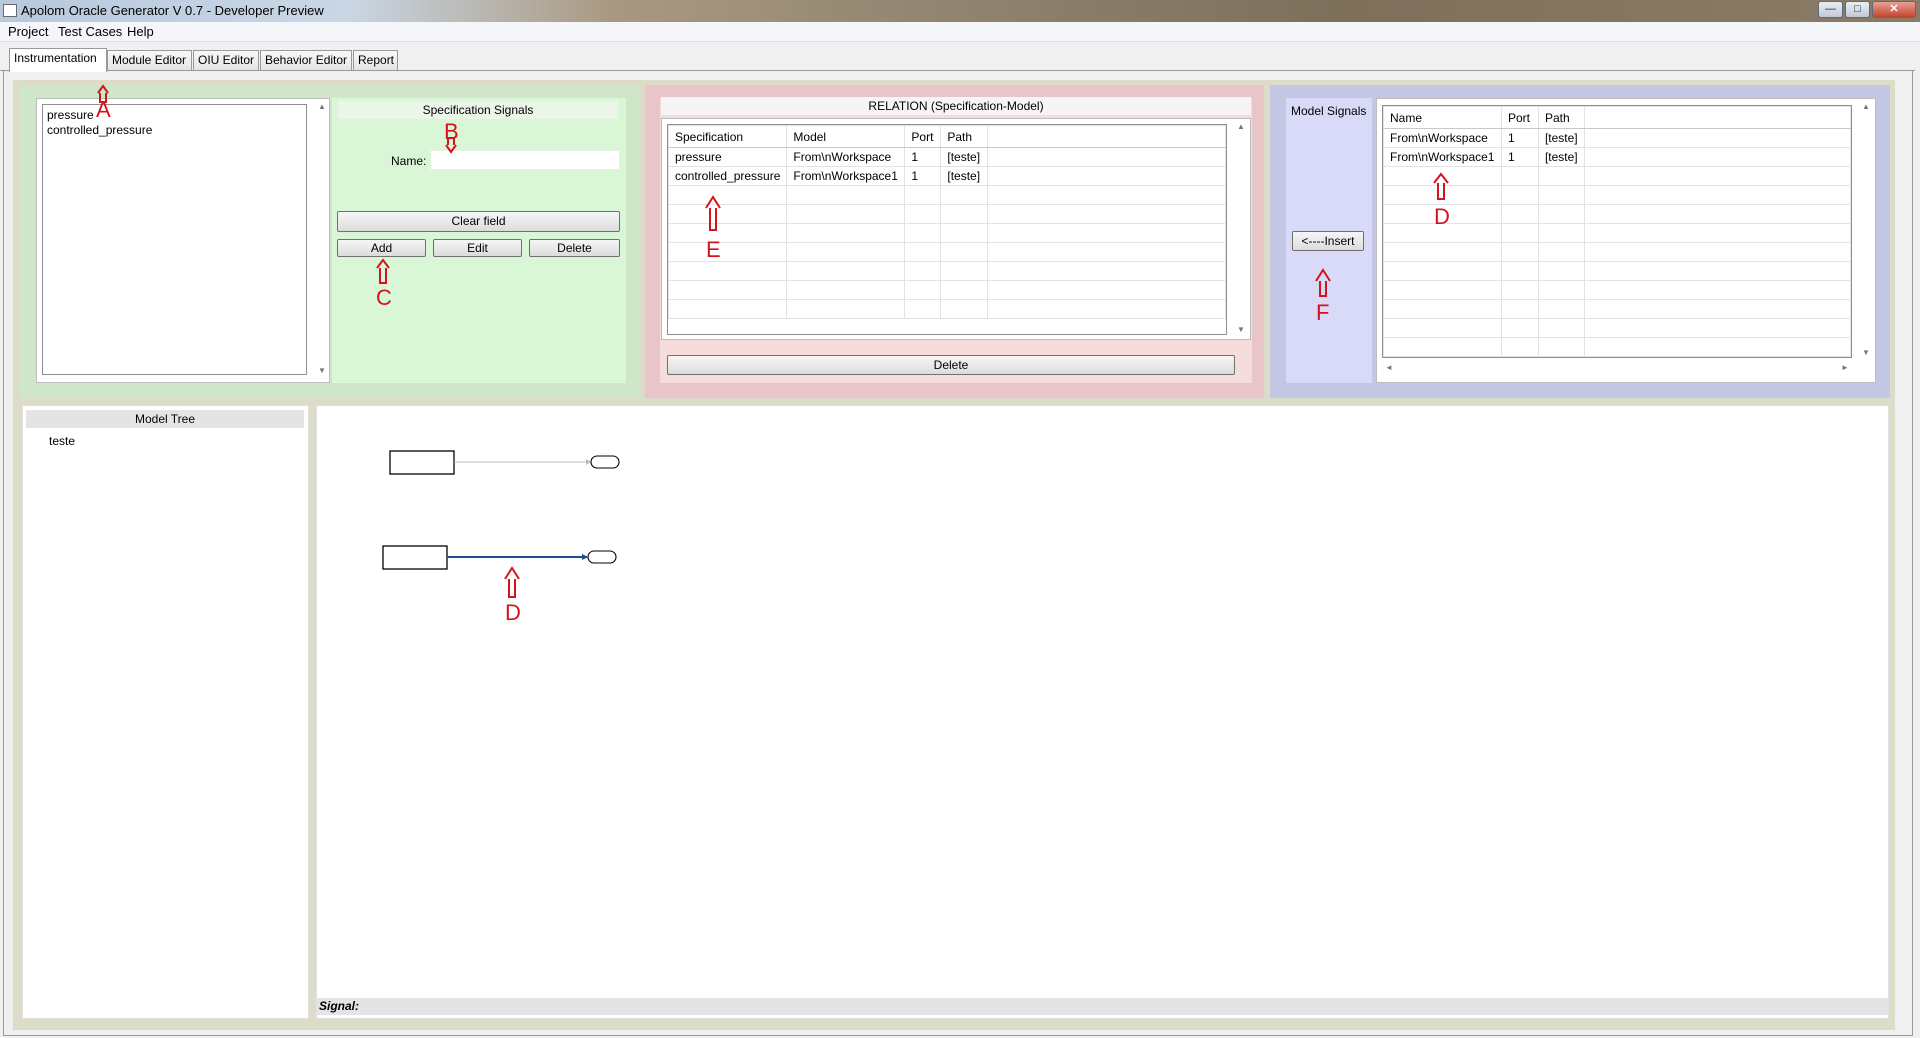  Describe the element at coordinates (846, 136) in the screenshot. I see `column-header-model: Model` at that location.